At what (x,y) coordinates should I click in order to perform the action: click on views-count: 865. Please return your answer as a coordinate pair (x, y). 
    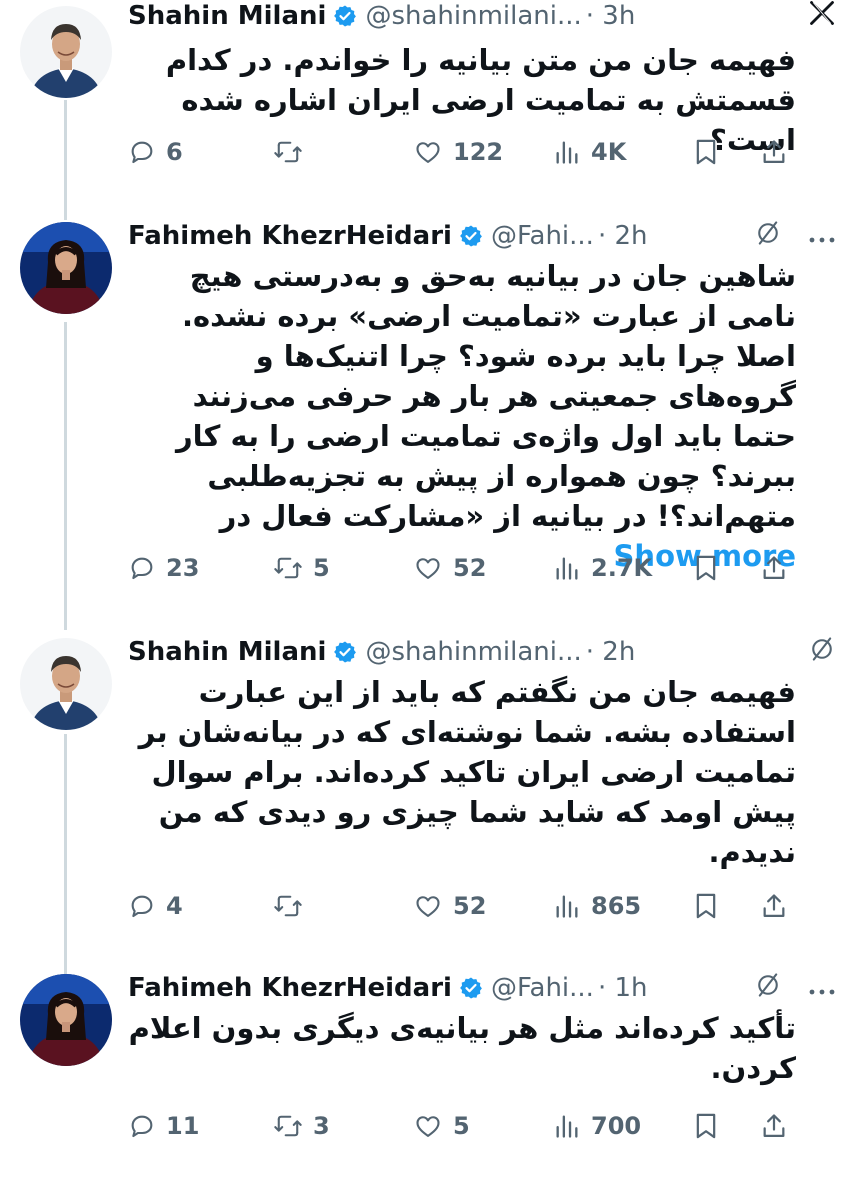
    Looking at the image, I should click on (616, 906).